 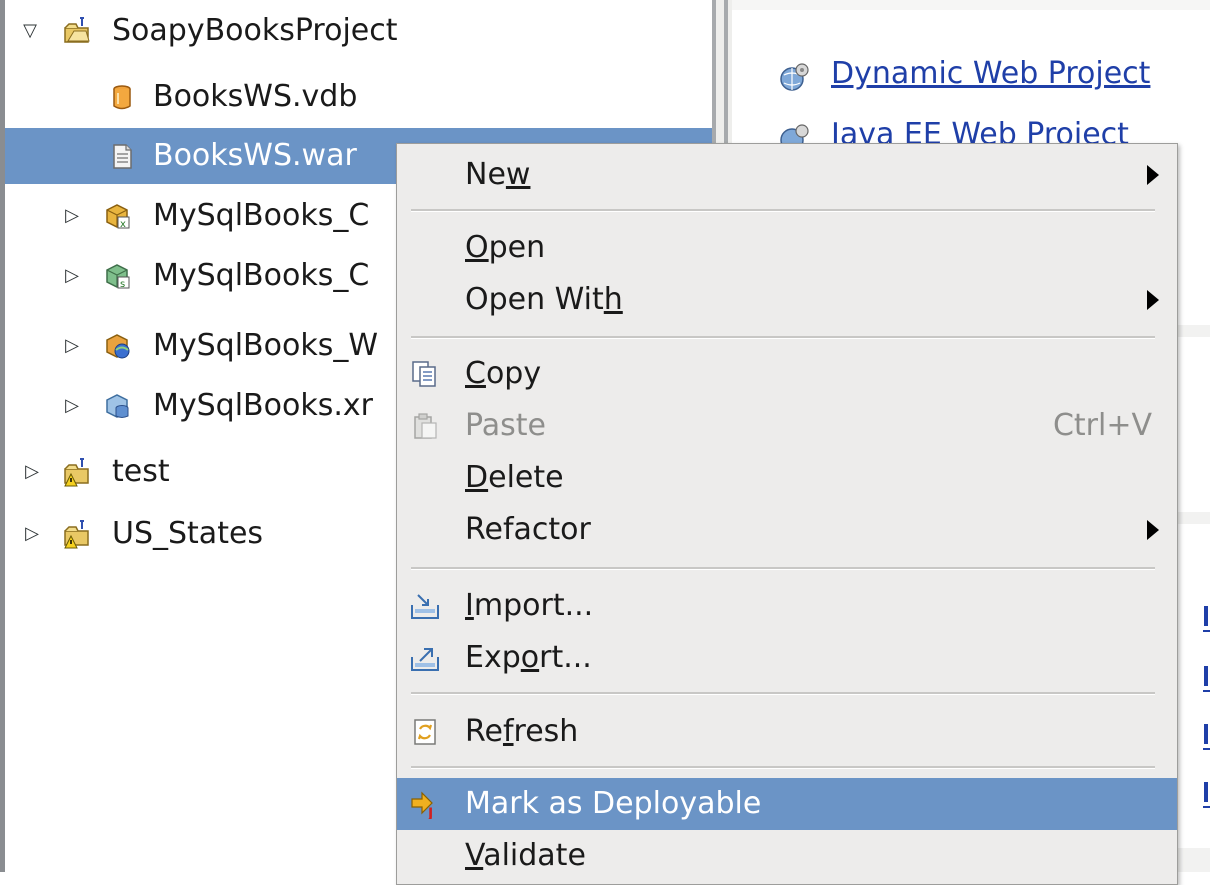 I want to click on mnemonic-letter: f, so click(x=508, y=731).